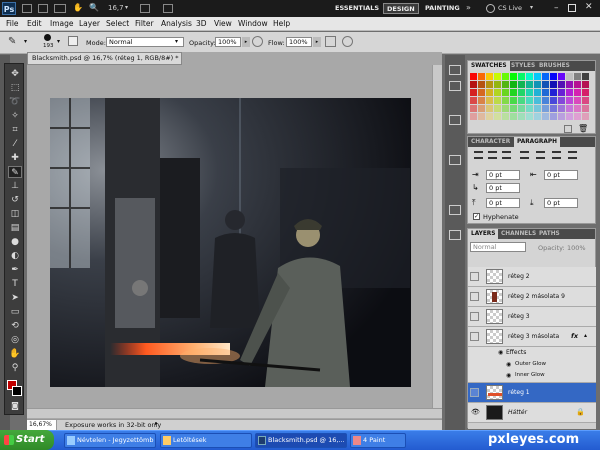 The image size is (600, 450). I want to click on opacity-slider-icon: ▸, so click(246, 42).